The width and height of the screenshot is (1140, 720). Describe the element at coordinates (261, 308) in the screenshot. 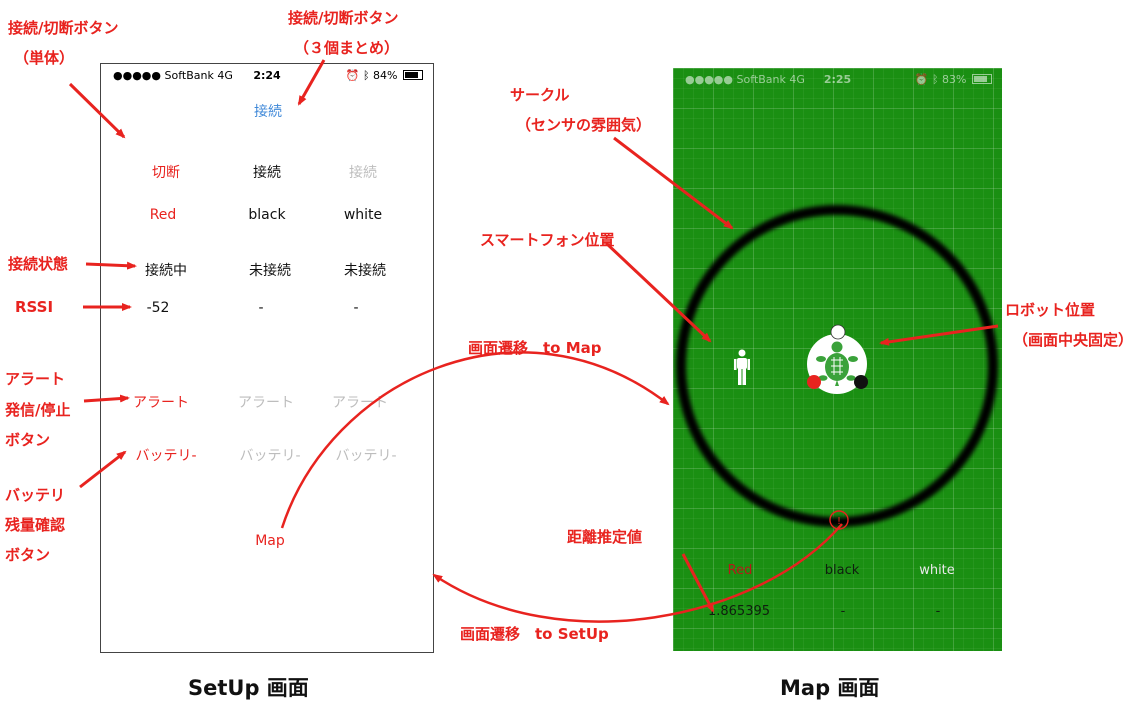

I see `rssi-black: -` at that location.